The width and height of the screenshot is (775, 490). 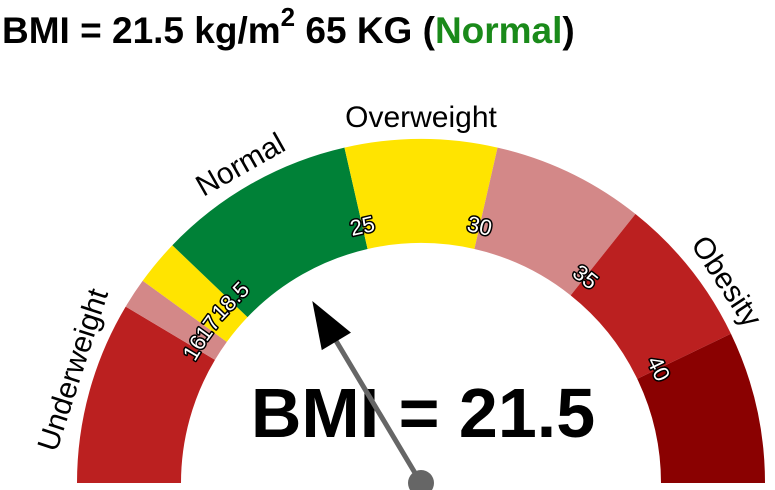 What do you see at coordinates (421, 117) in the screenshot?
I see `category-label-overweight: Overweight` at bounding box center [421, 117].